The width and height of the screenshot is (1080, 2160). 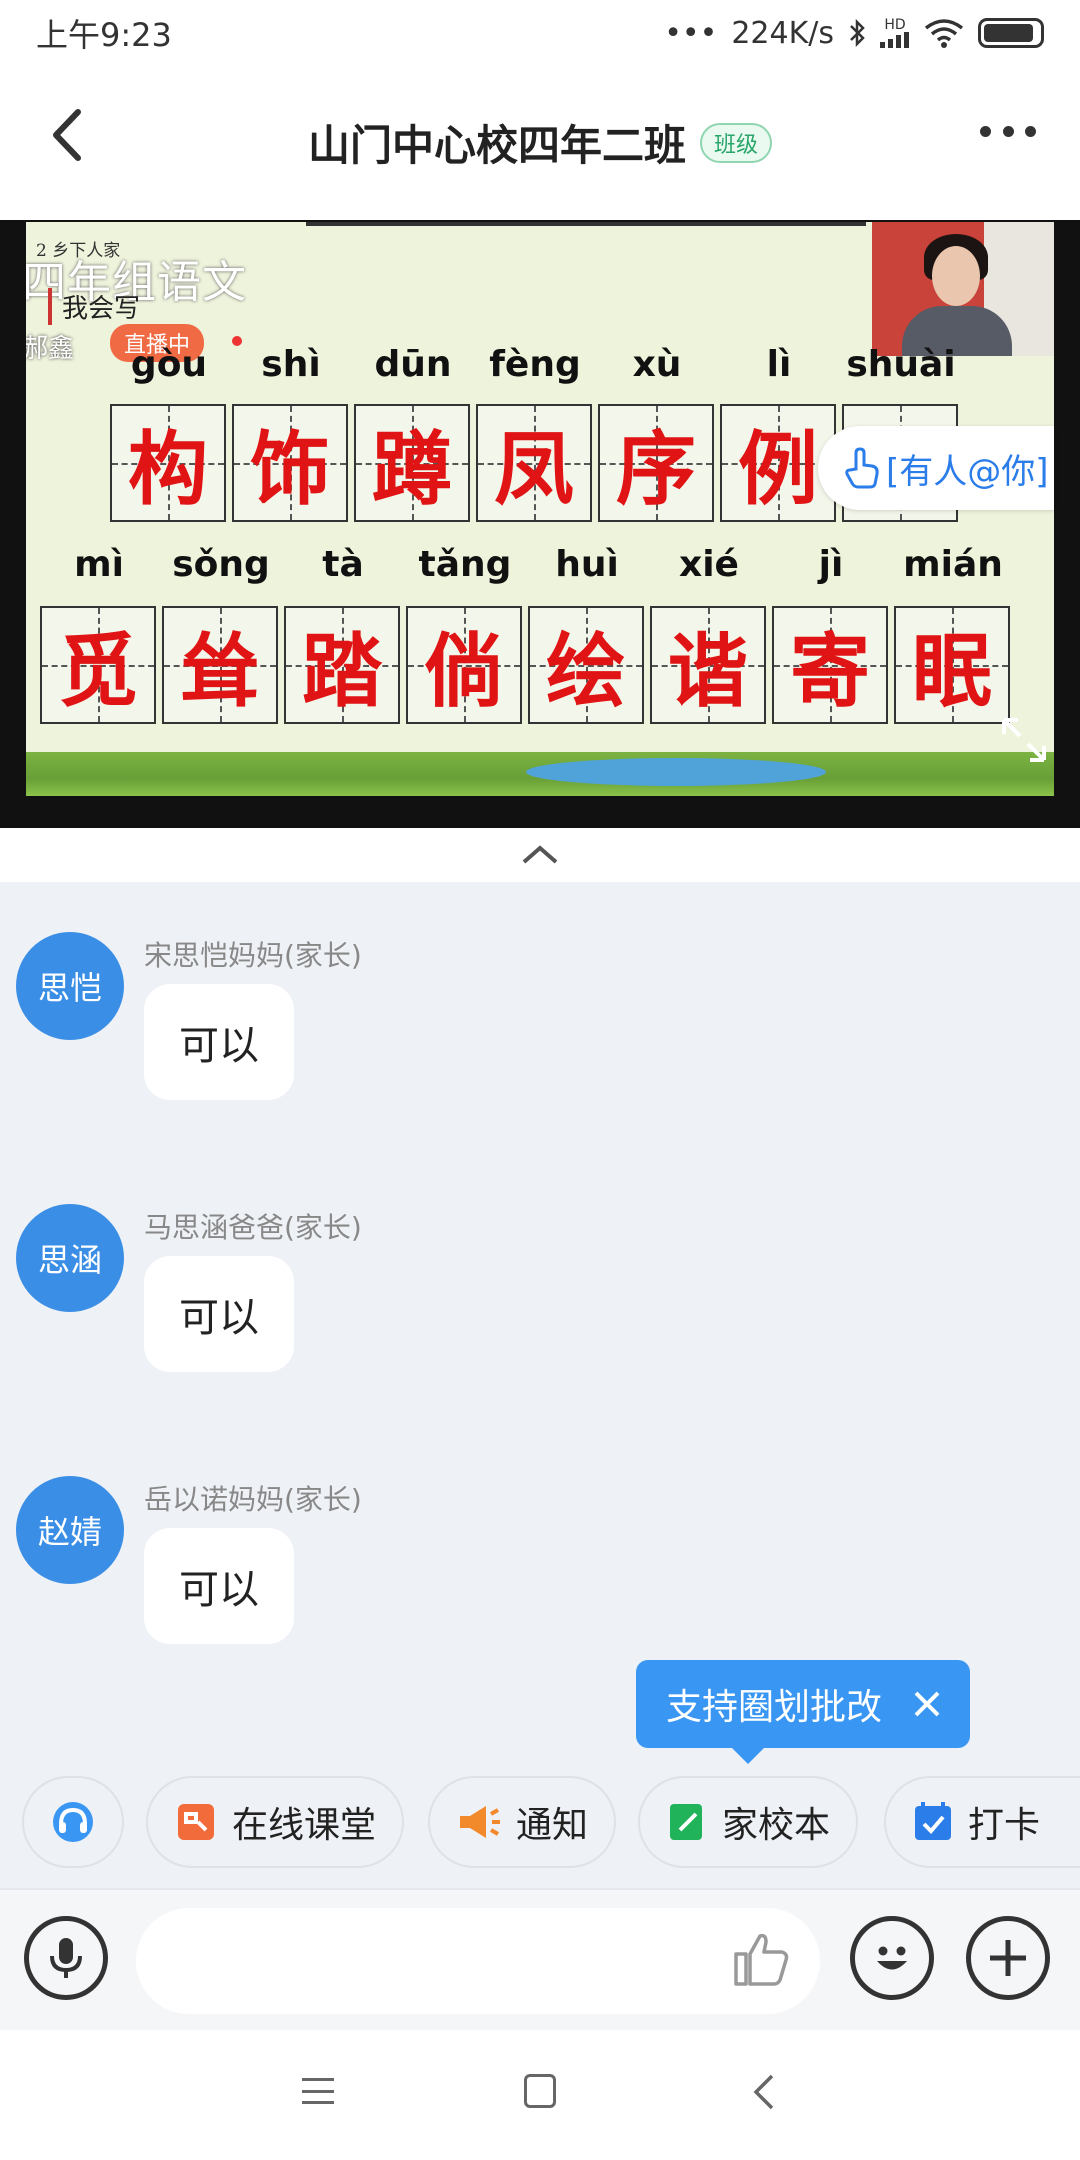 I want to click on writing-grid-box: 蹲, so click(x=412, y=463).